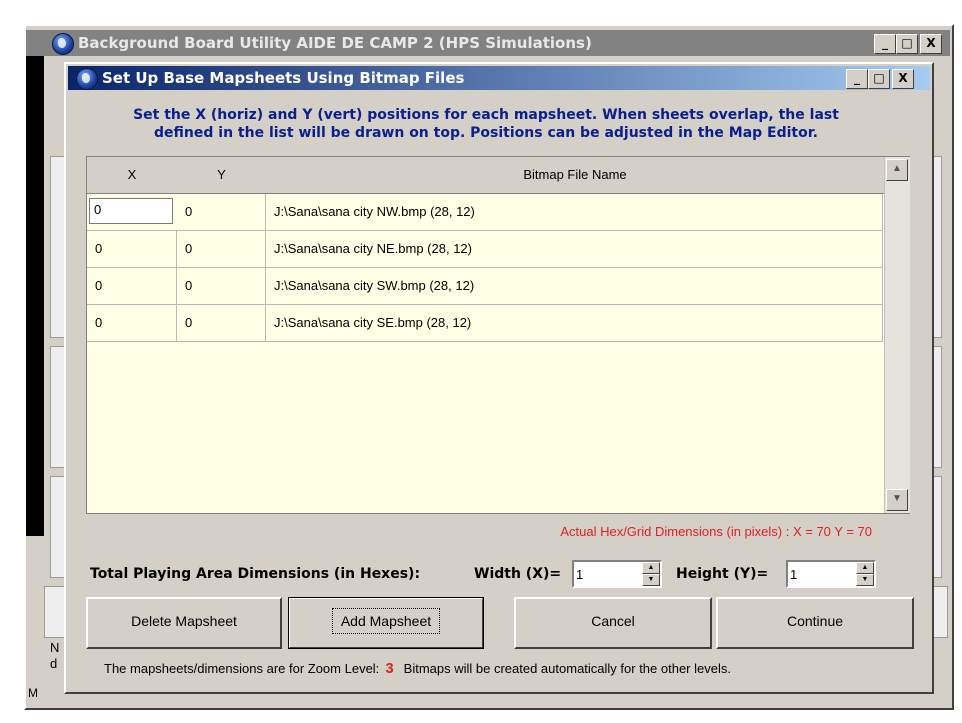 The height and width of the screenshot is (723, 962). I want to click on grid-scrollbar: ▲ ▼, so click(897, 335).